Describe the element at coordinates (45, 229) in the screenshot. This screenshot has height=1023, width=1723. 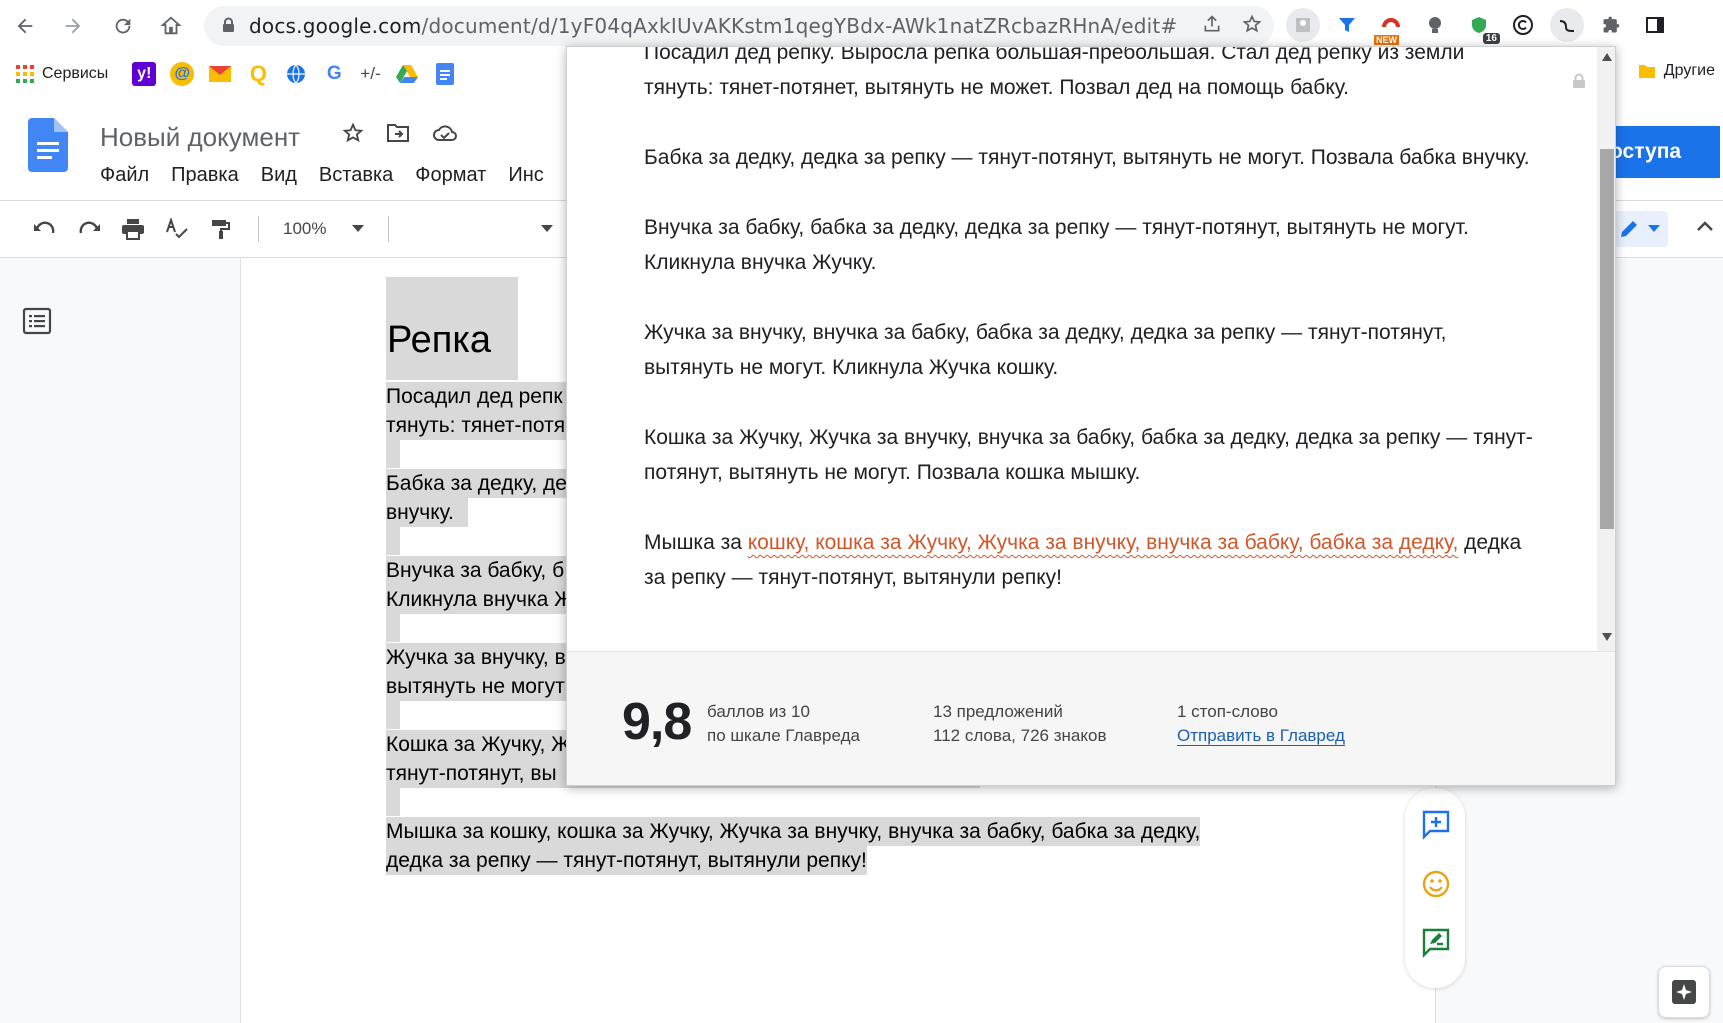
I see `undo-icon` at that location.